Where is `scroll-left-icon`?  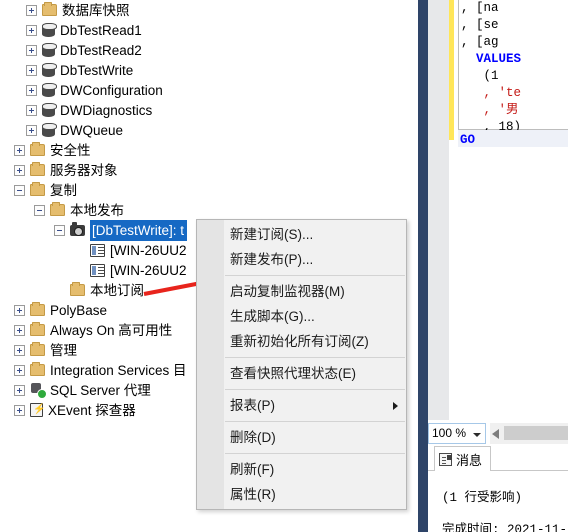 scroll-left-icon is located at coordinates (495, 434).